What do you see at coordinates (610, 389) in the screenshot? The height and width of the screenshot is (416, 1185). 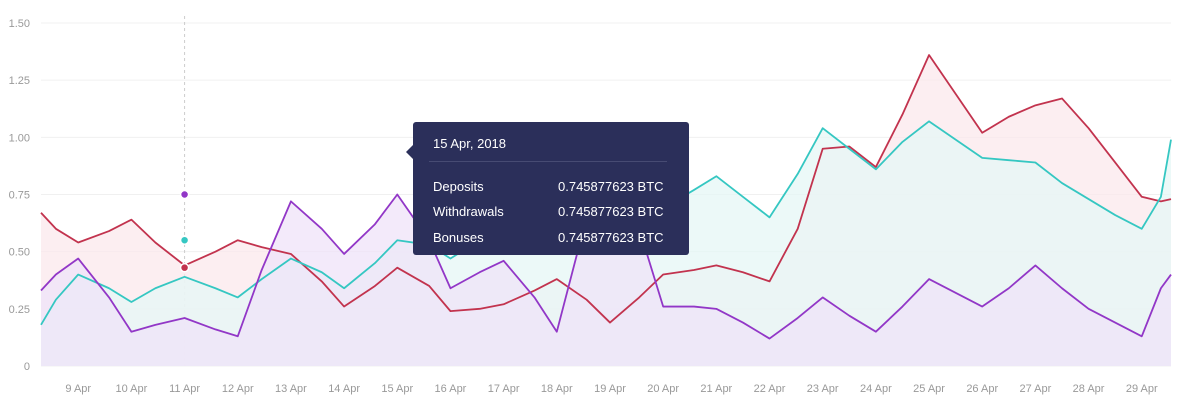 I see `x-tick-label: 19 Apr` at bounding box center [610, 389].